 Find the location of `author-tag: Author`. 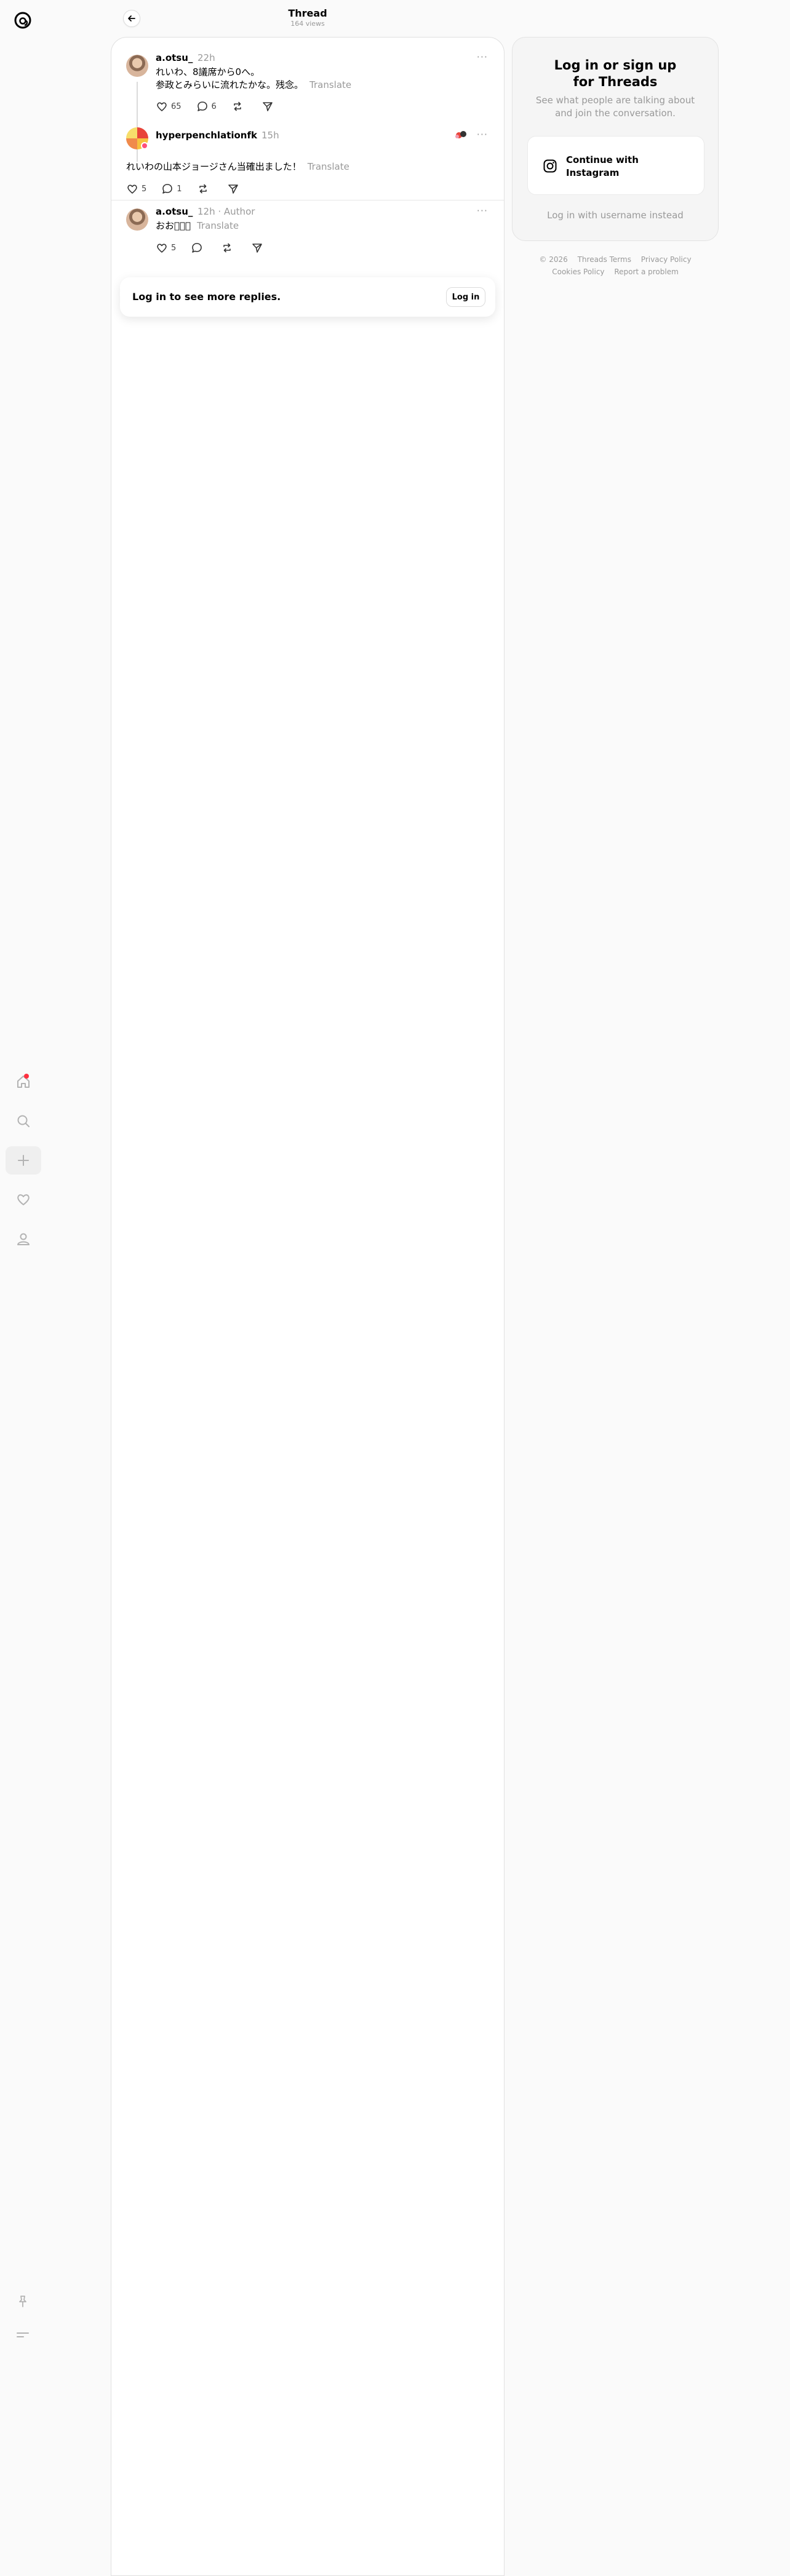

author-tag: Author is located at coordinates (239, 212).